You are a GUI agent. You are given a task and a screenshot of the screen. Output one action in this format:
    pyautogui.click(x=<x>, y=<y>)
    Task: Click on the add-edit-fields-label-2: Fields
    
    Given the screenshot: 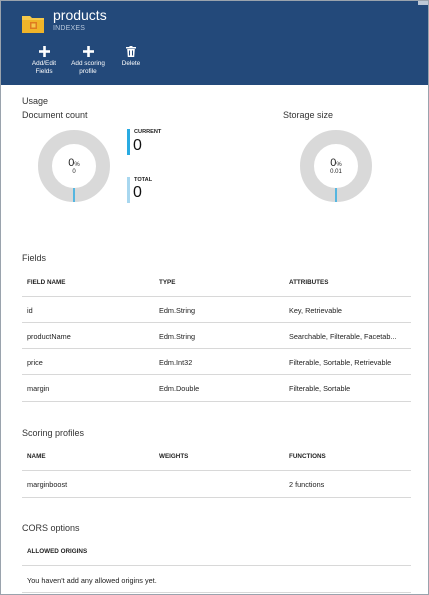 What is the action you would take?
    pyautogui.click(x=44, y=71)
    